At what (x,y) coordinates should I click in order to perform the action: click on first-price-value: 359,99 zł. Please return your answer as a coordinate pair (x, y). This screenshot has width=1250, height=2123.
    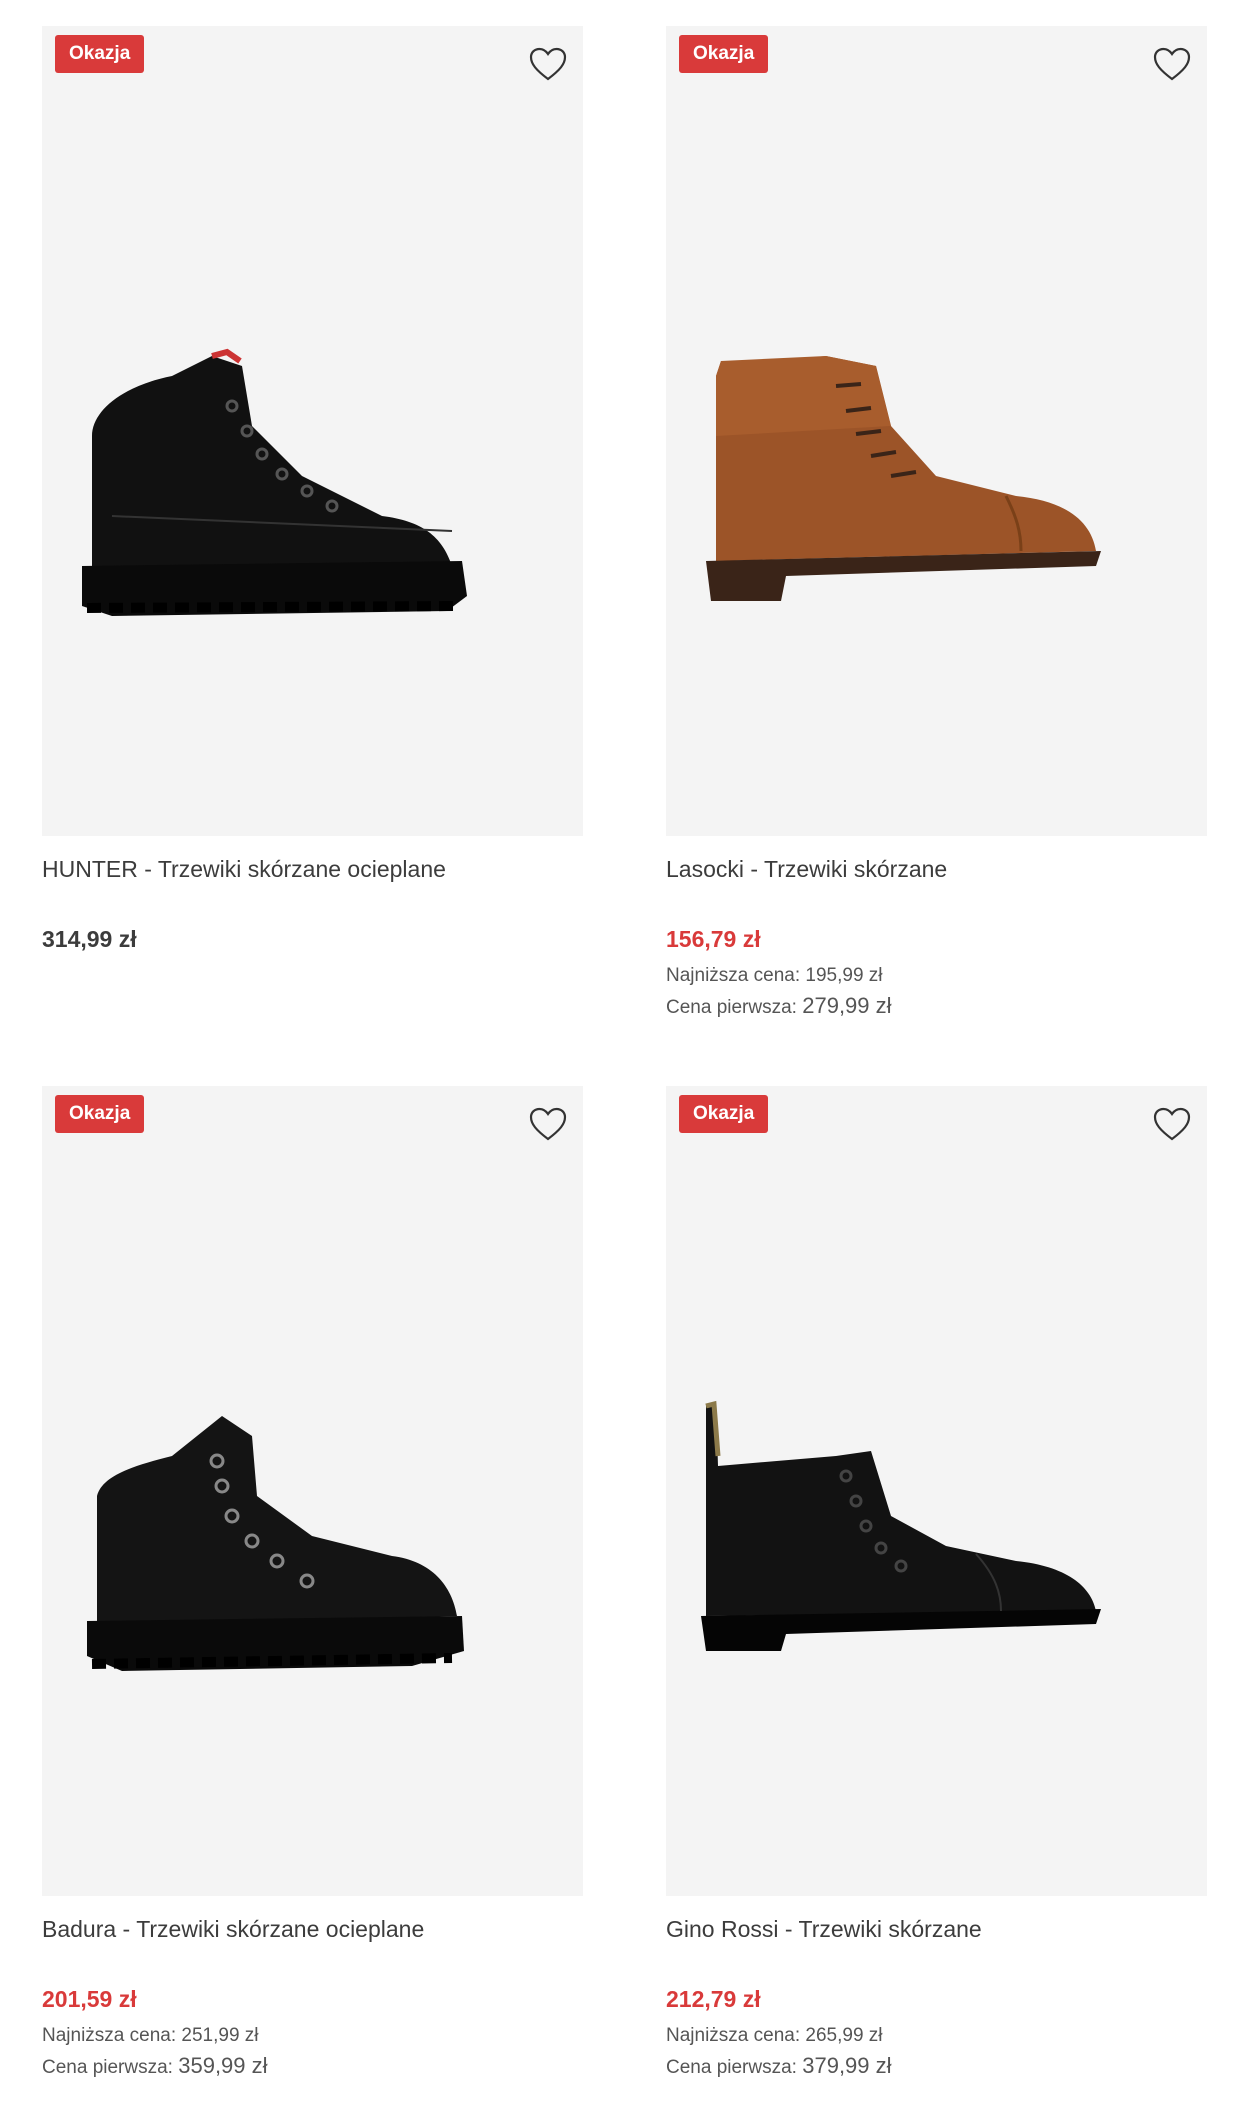
    Looking at the image, I should click on (223, 2065).